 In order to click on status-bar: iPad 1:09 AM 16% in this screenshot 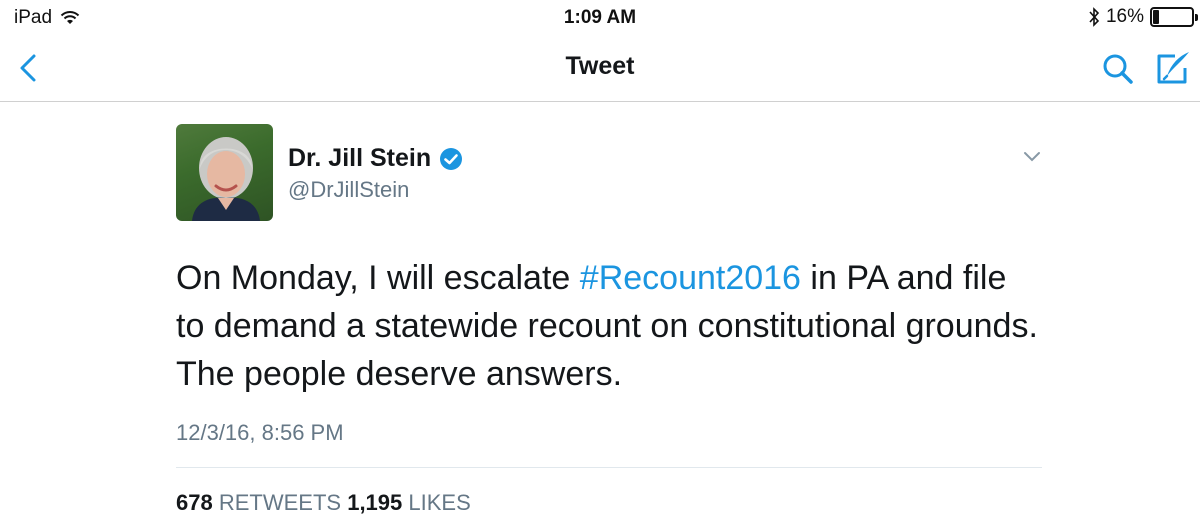, I will do `click(600, 17)`.